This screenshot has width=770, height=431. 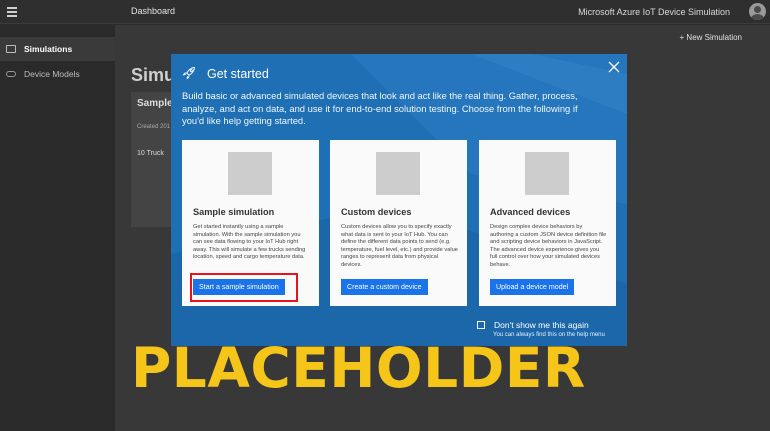 What do you see at coordinates (238, 74) in the screenshot?
I see `modal-title: Get started` at bounding box center [238, 74].